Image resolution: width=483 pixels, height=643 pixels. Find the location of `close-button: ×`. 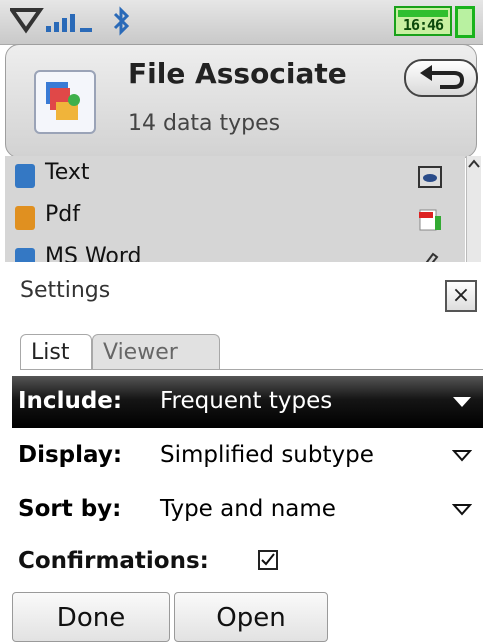

close-button: × is located at coordinates (461, 296).